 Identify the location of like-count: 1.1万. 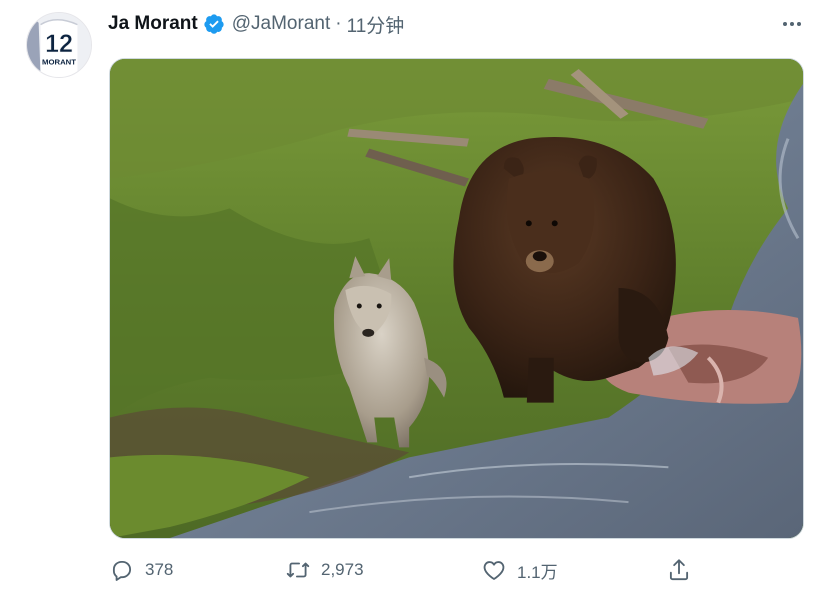
(537, 572).